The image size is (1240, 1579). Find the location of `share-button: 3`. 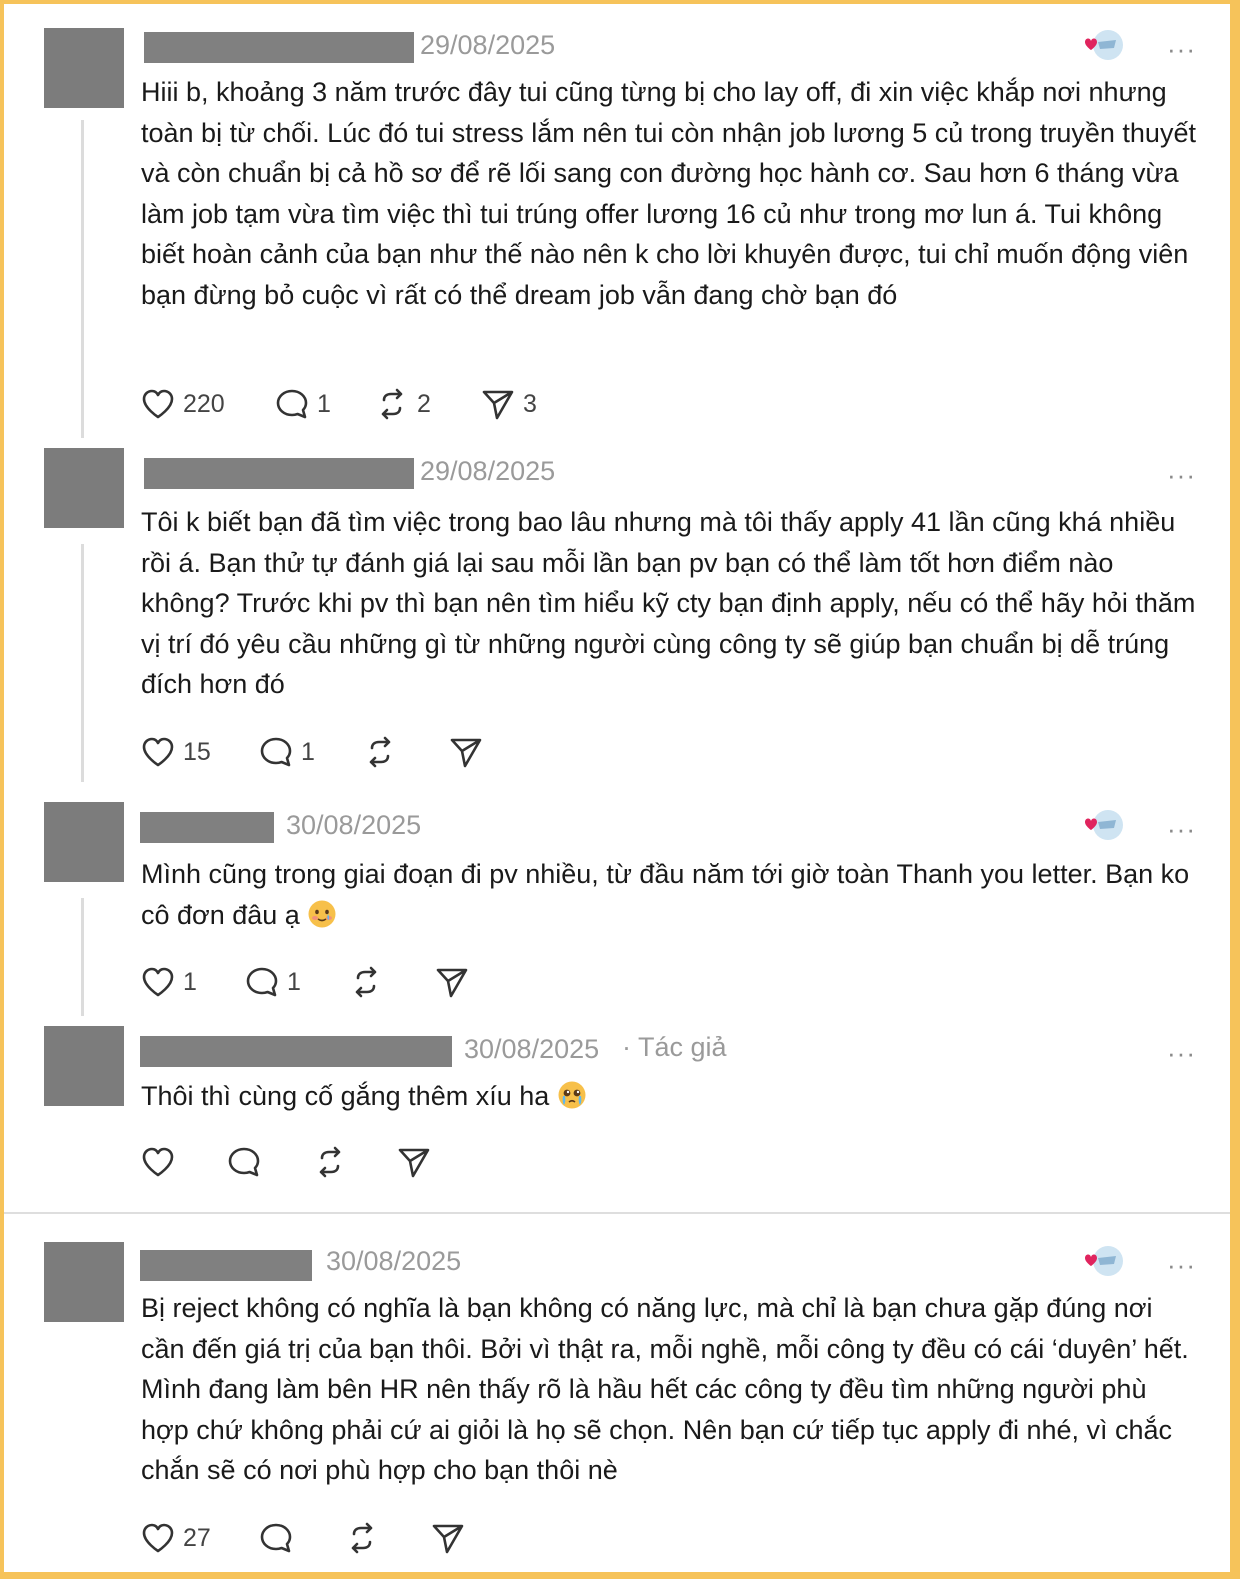

share-button: 3 is located at coordinates (526, 404).